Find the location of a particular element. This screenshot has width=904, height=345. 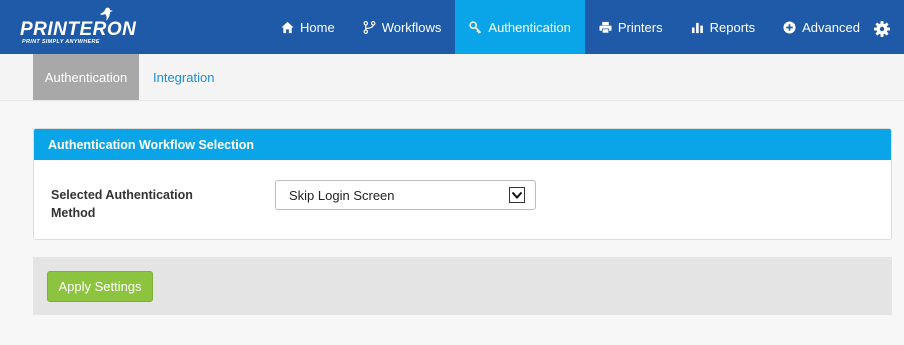

plus-circle-icon is located at coordinates (789, 27).